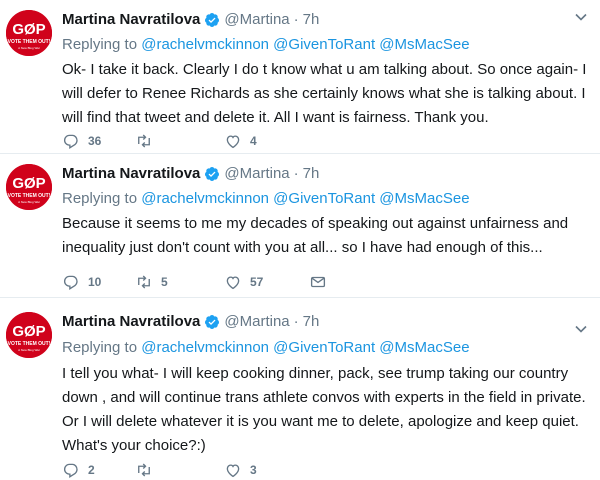 The image size is (600, 480). I want to click on dm-icon, so click(318, 282).